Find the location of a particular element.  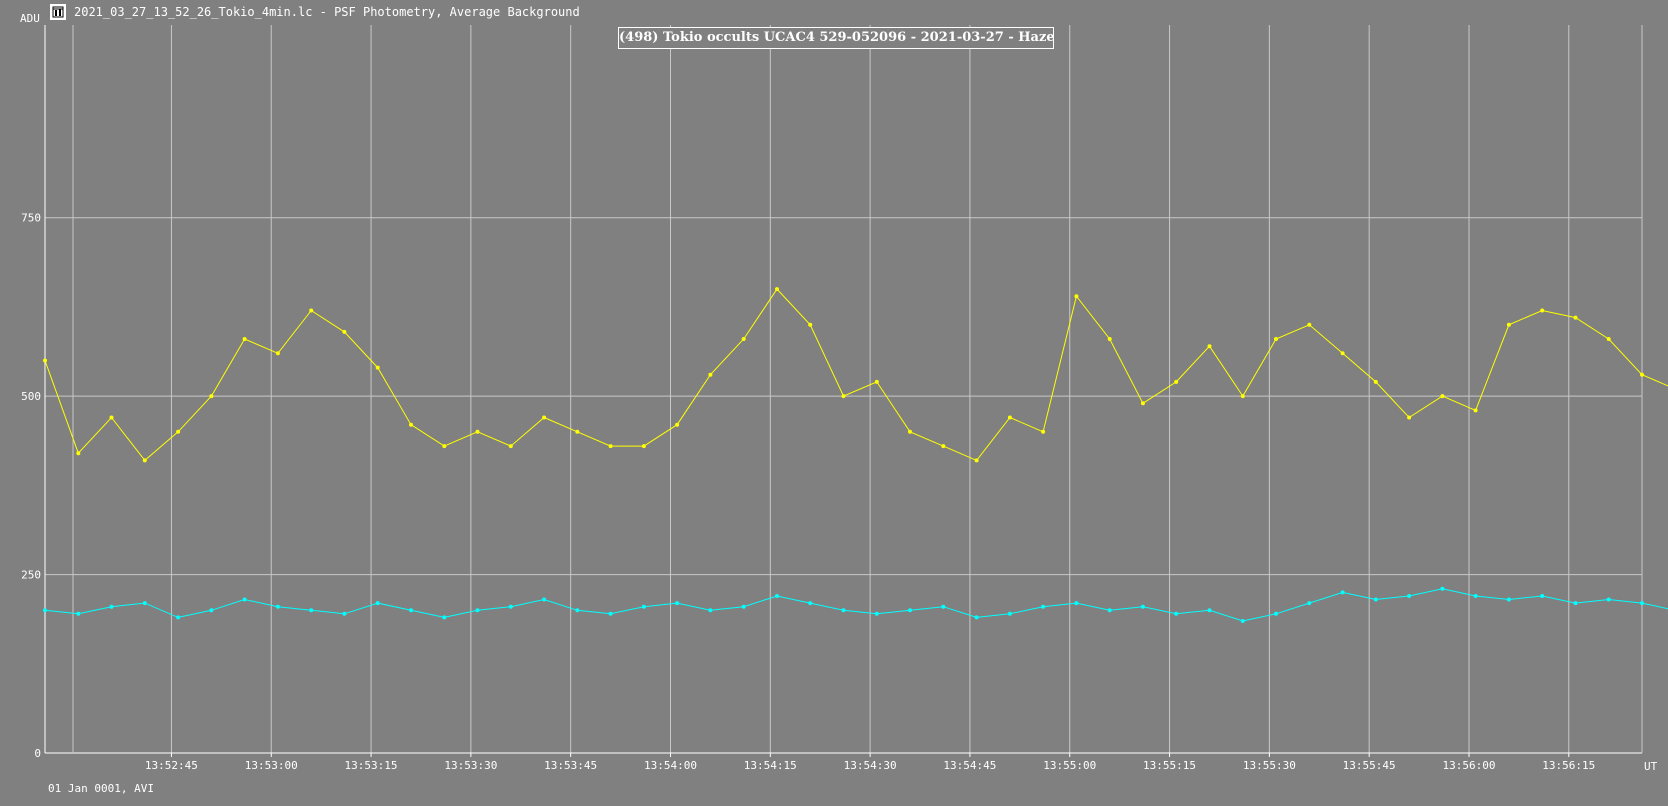

x-tick-label: 13:54:00 is located at coordinates (670, 765).